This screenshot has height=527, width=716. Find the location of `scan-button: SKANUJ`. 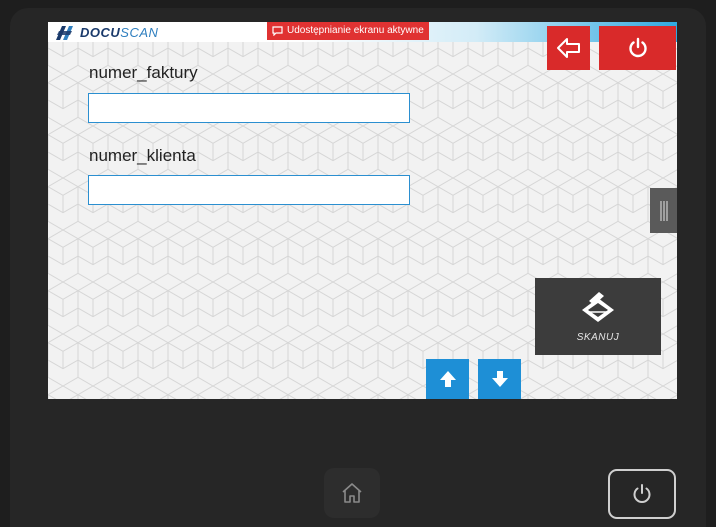

scan-button: SKANUJ is located at coordinates (598, 316).